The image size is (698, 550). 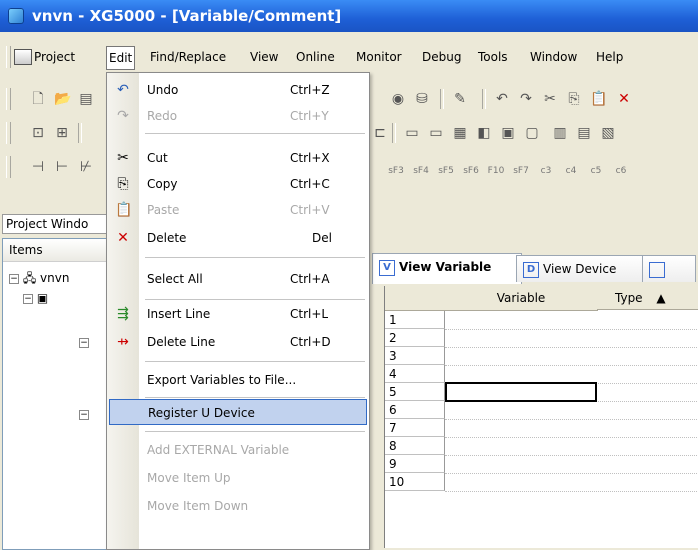 What do you see at coordinates (238, 279) in the screenshot?
I see `menu-item-select-all: Select All Ctrl+A` at bounding box center [238, 279].